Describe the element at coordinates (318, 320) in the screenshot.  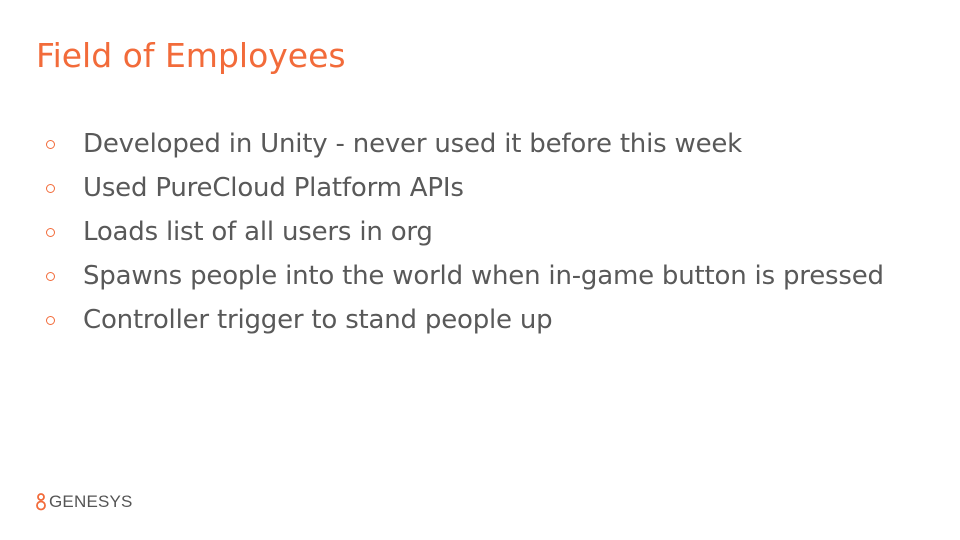
I see `bullet-text: Controller trigger to stand people up` at that location.